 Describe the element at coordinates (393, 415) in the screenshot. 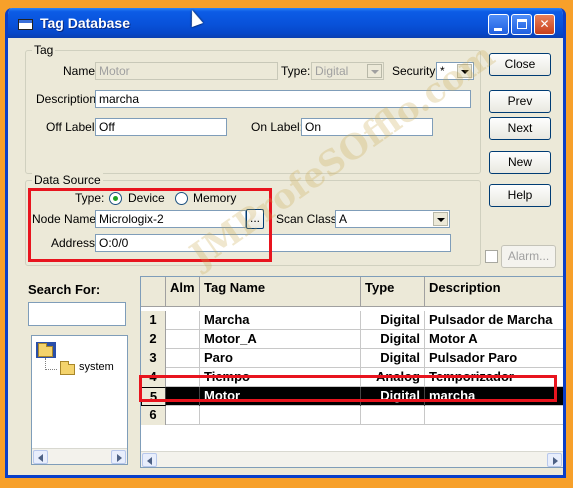

I see `type-cell` at that location.